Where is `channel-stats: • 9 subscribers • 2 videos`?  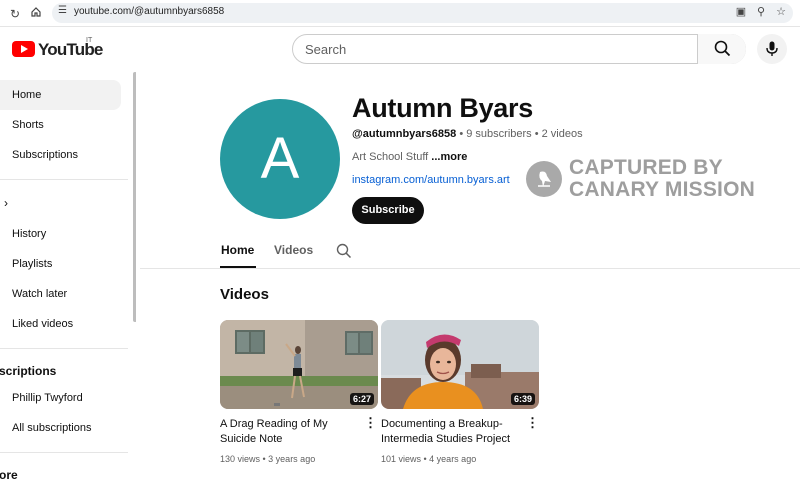
channel-stats: • 9 subscribers • 2 videos is located at coordinates (519, 134).